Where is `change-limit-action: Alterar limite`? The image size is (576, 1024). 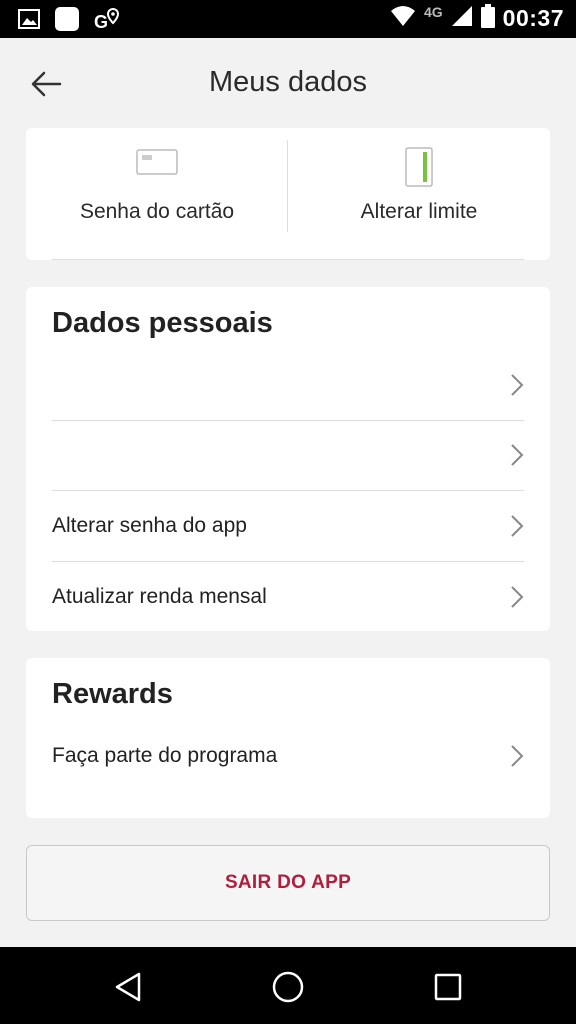
change-limit-action: Alterar limite is located at coordinates (419, 194).